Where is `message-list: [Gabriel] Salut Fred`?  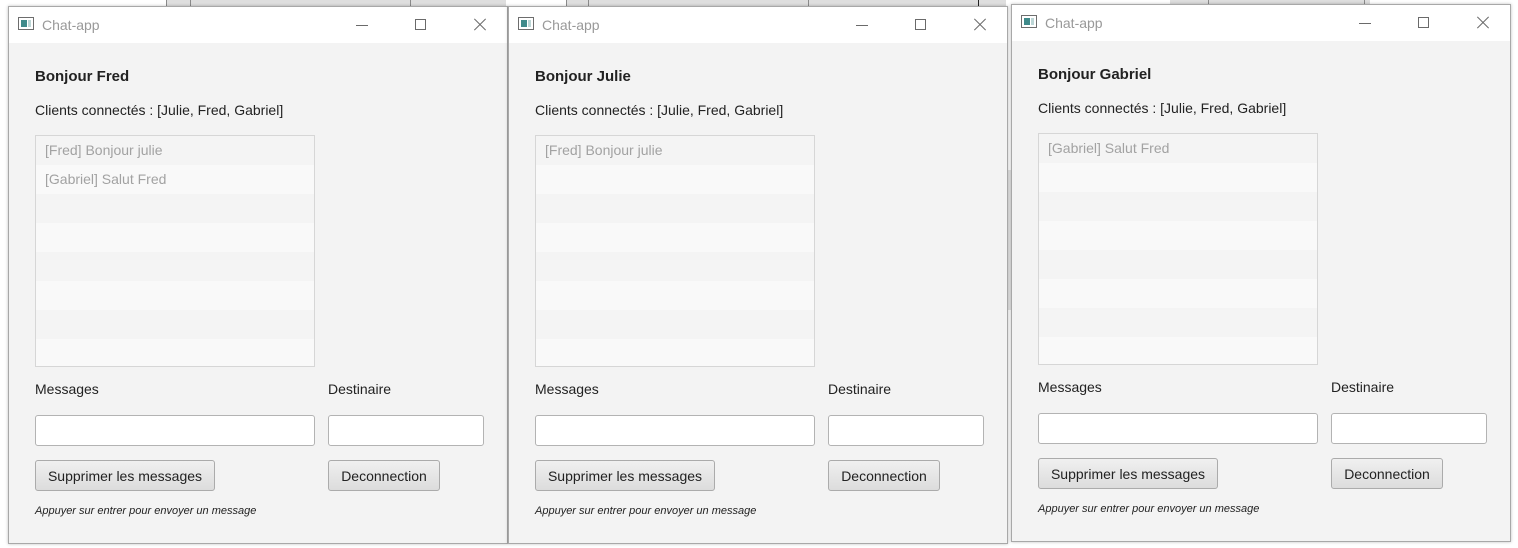 message-list: [Gabriel] Salut Fred is located at coordinates (1178, 249).